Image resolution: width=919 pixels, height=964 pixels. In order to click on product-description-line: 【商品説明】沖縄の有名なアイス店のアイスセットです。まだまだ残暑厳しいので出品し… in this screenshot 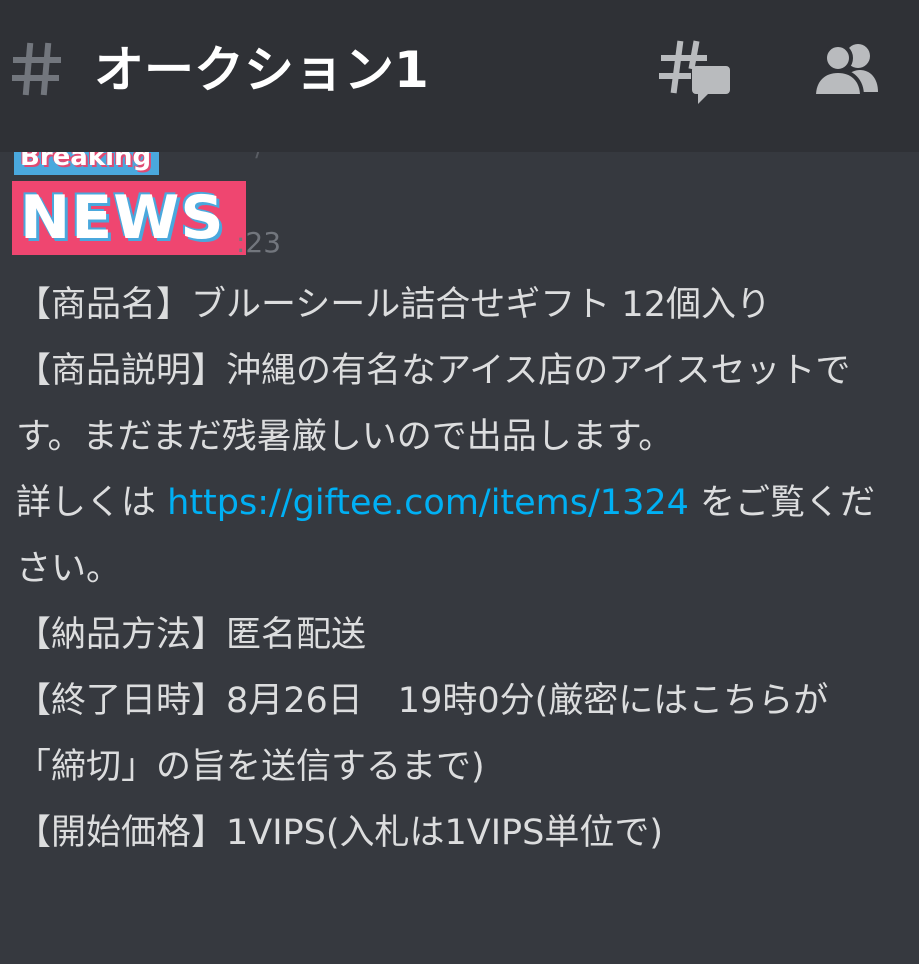, I will do `click(433, 404)`.